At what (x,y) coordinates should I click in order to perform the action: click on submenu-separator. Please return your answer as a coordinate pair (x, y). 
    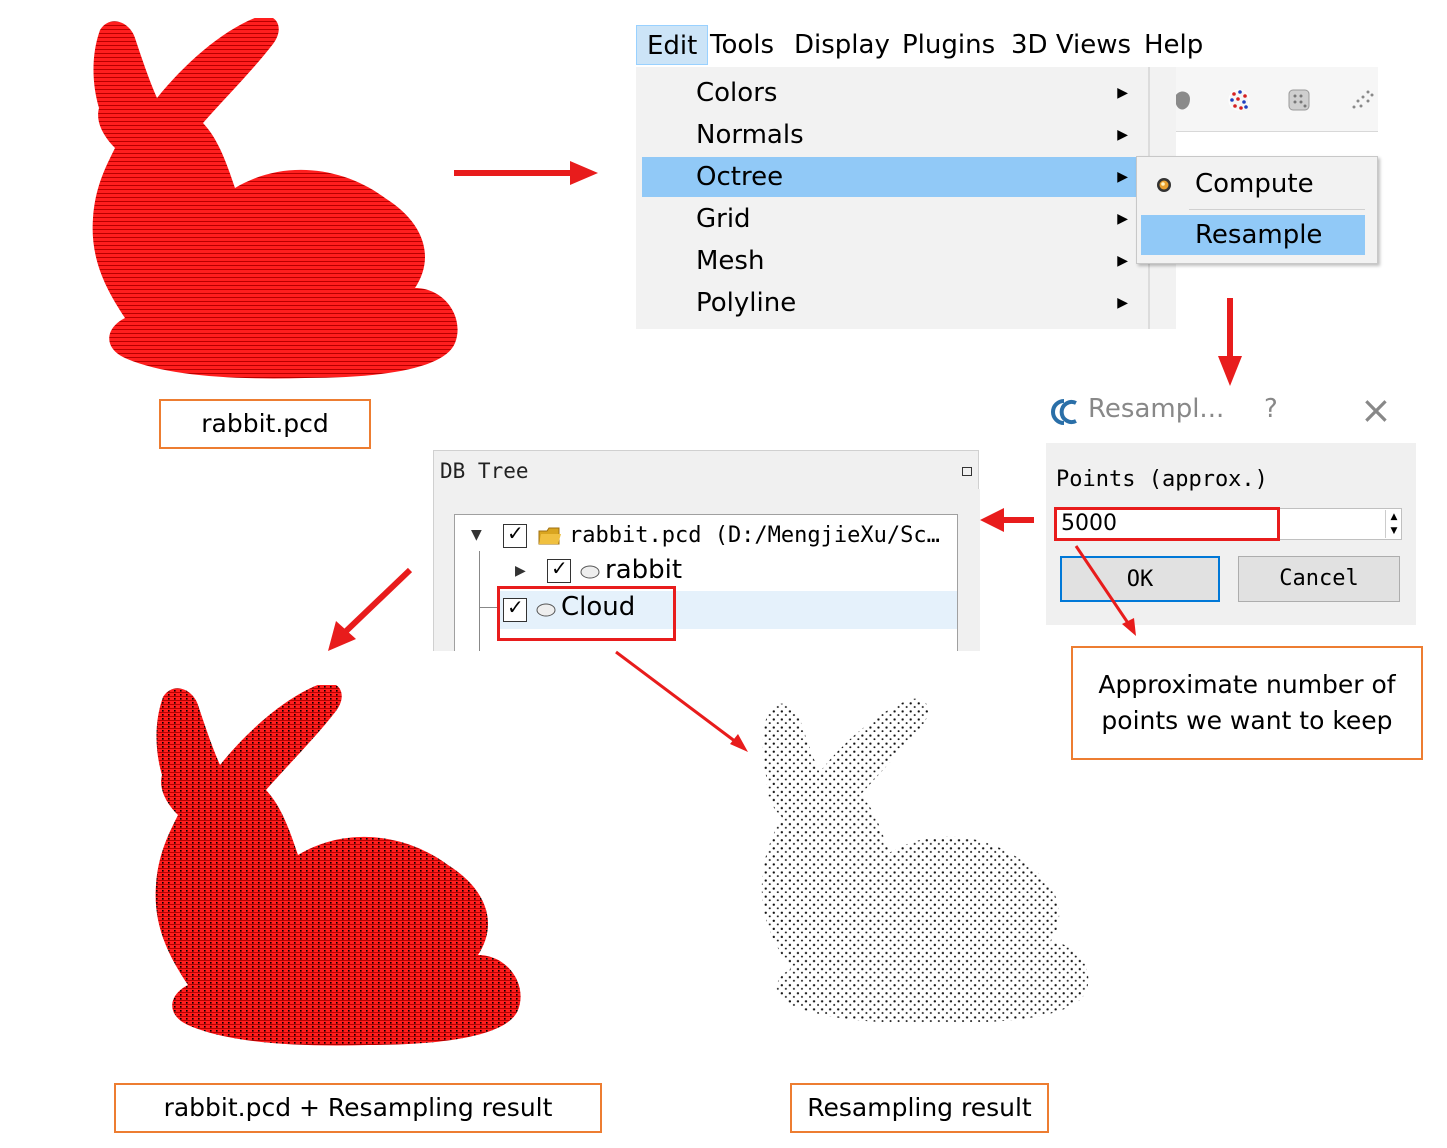
    Looking at the image, I should click on (1277, 209).